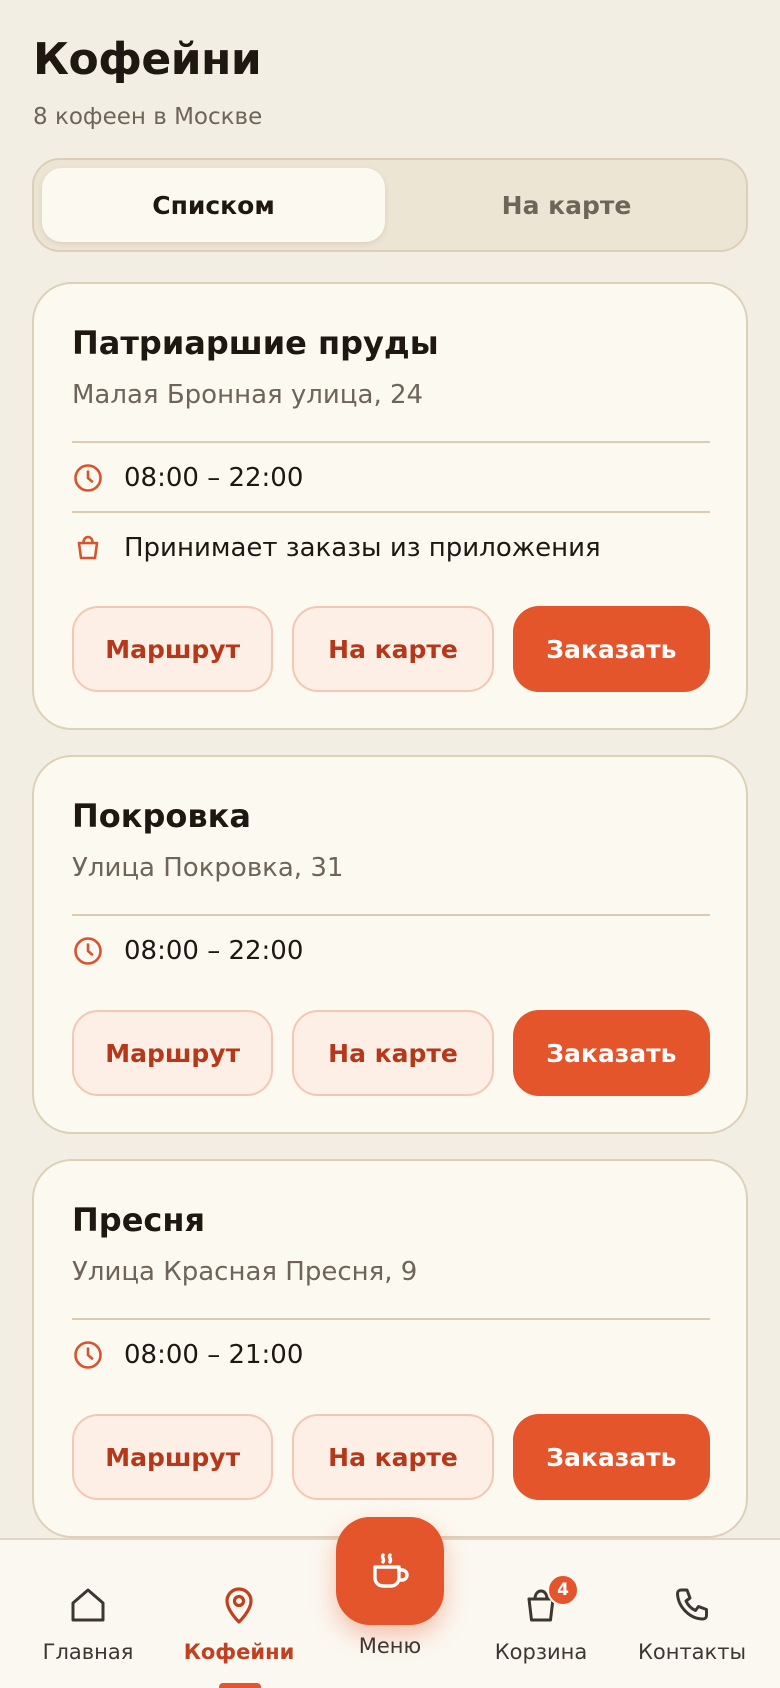 This screenshot has height=1688, width=780. I want to click on shop-name: Патриаршие пруды, so click(255, 343).